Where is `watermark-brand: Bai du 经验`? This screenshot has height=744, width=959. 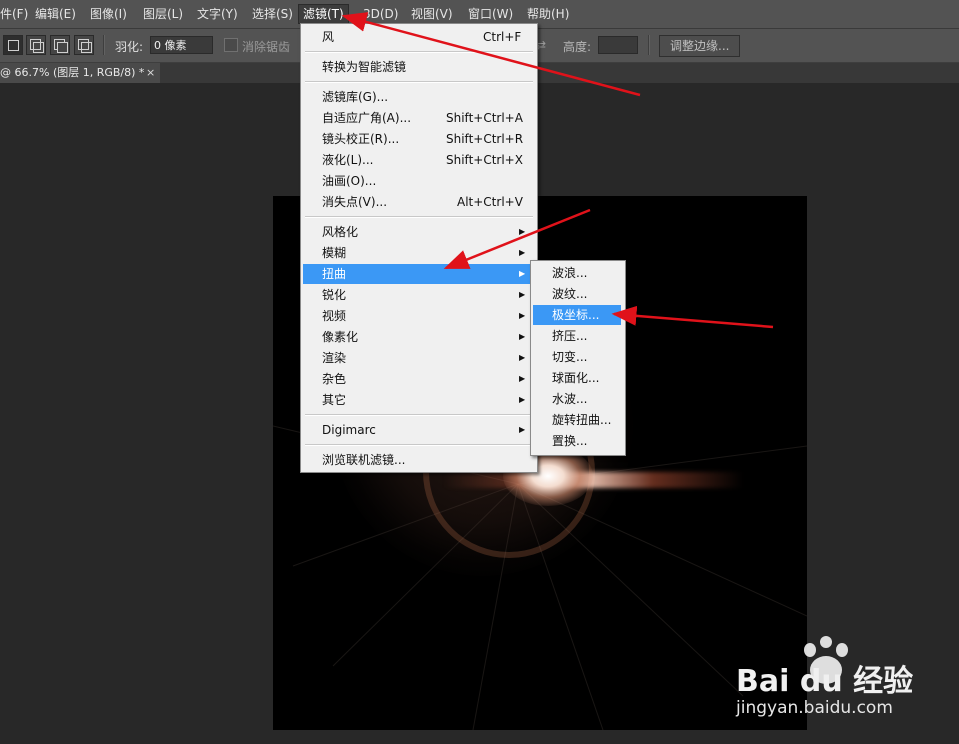 watermark-brand: Bai du 经验 is located at coordinates (825, 681).